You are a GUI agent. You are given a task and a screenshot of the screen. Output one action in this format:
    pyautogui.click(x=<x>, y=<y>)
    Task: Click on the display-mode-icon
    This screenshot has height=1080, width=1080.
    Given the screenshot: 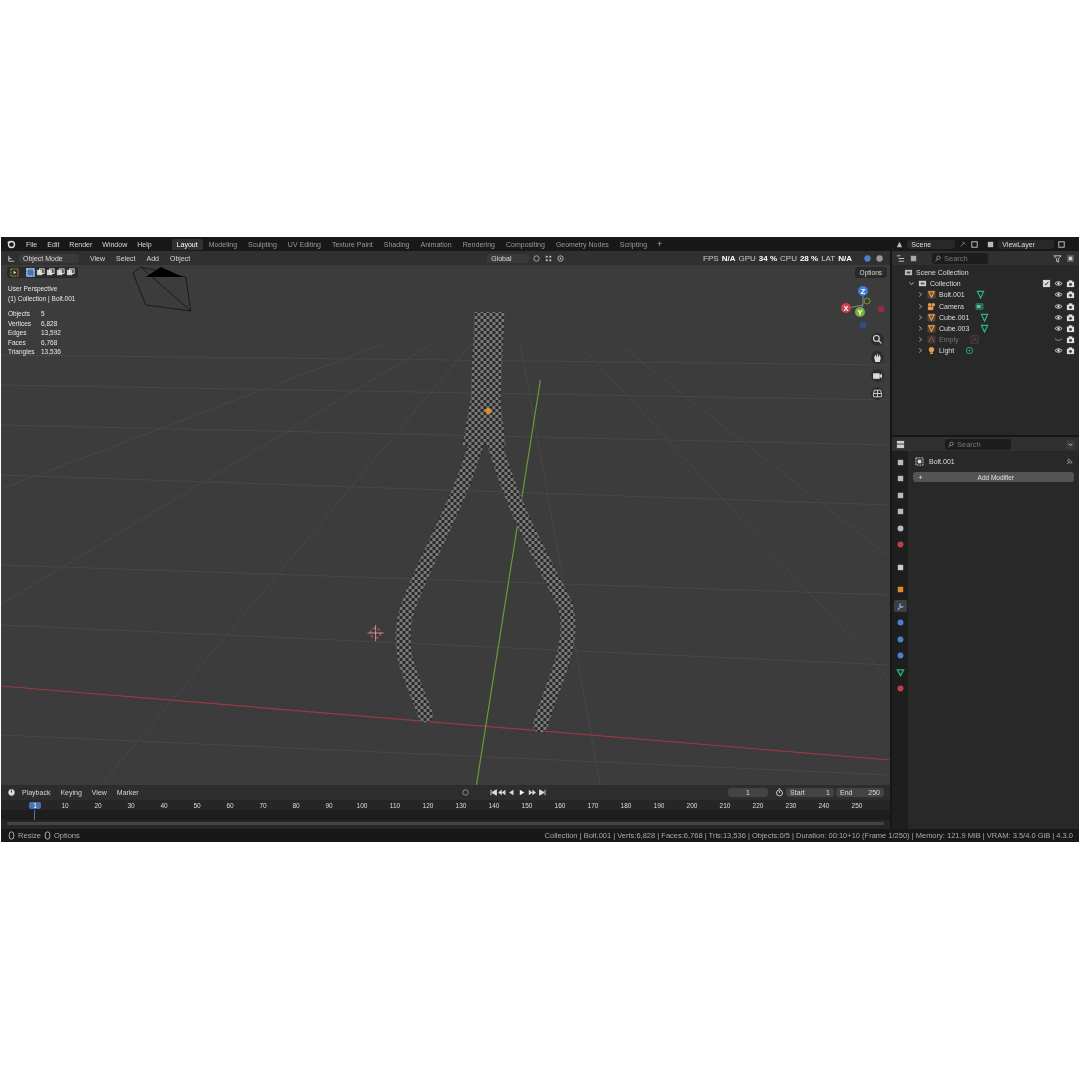 What is the action you would take?
    pyautogui.click(x=900, y=258)
    